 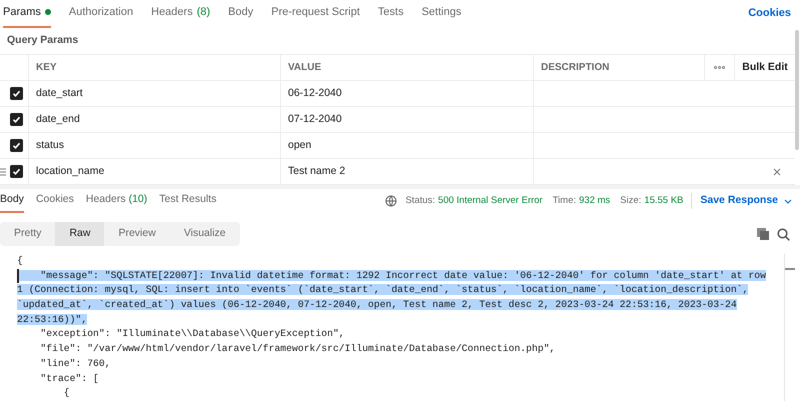 What do you see at coordinates (46, 68) in the screenshot?
I see `column-header: KEY` at bounding box center [46, 68].